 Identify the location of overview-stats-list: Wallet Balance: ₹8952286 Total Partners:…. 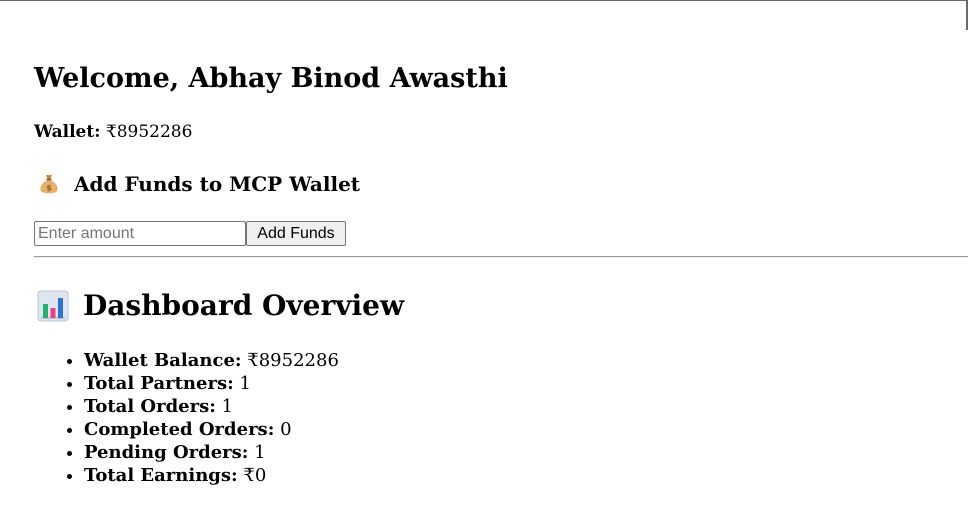
(186, 418).